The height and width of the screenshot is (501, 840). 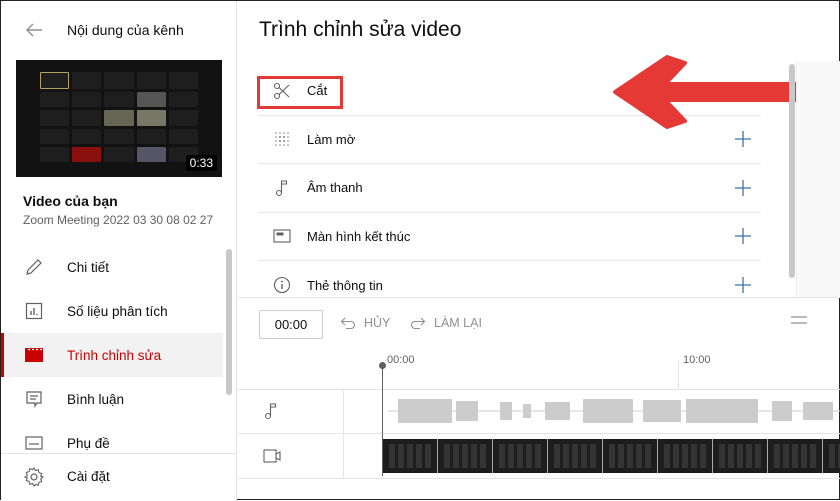 I want to click on current-time-field: 00:00, so click(x=291, y=324).